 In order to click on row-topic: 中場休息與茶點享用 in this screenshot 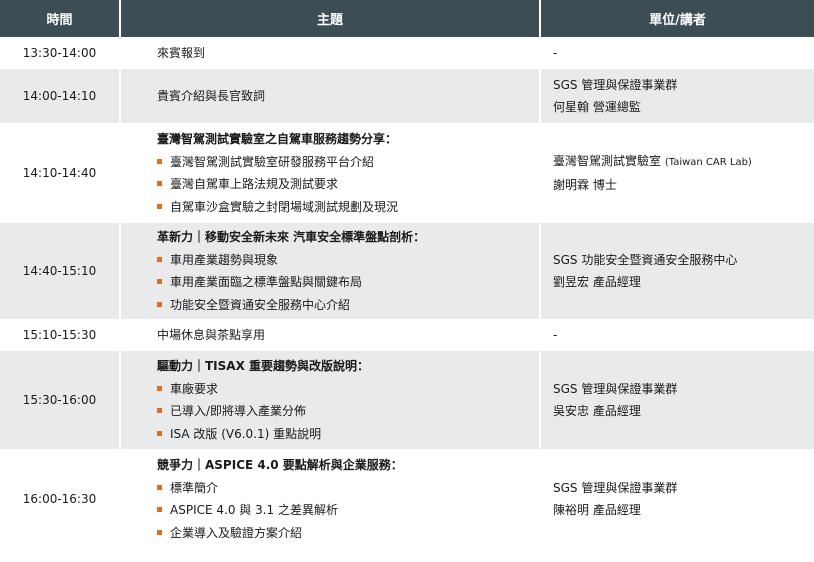, I will do `click(330, 334)`.